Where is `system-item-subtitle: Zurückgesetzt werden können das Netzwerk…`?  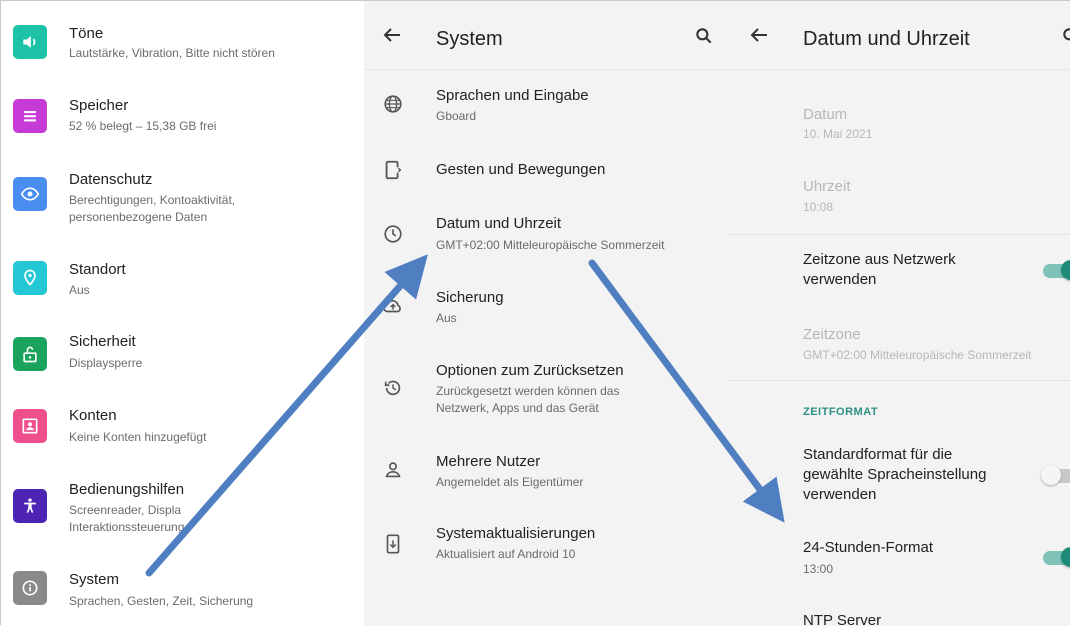
system-item-subtitle: Zurückgesetzt werden können das Netzwerk… is located at coordinates (528, 399).